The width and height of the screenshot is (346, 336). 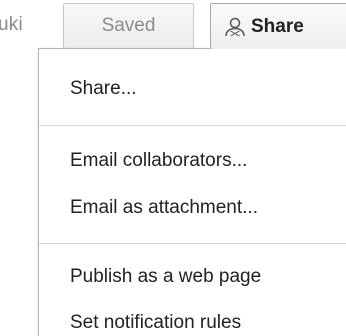 I want to click on share-button: Share, so click(x=278, y=26).